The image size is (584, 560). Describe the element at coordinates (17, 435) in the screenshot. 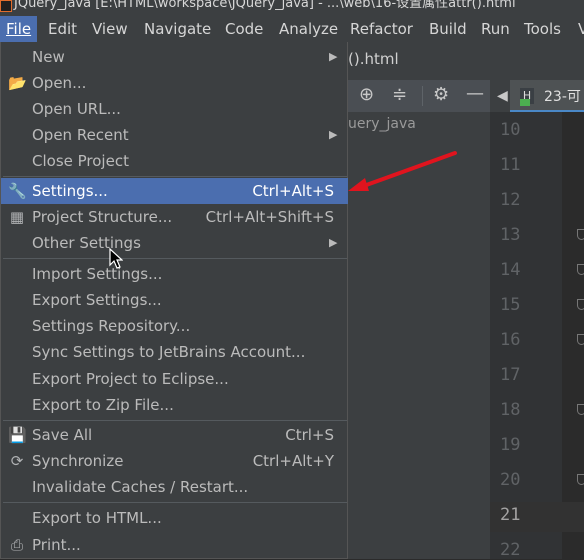

I see `save-icon: 💾` at that location.